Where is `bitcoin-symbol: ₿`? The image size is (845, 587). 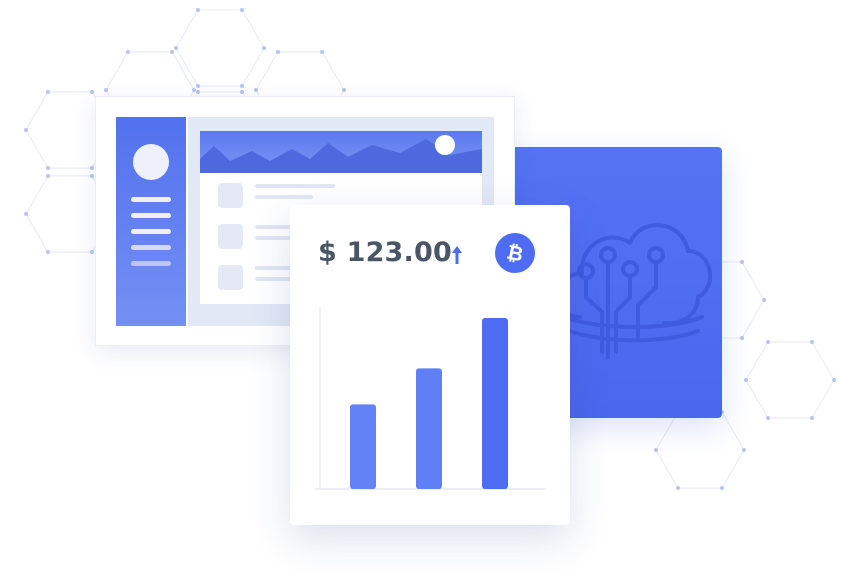 bitcoin-symbol: ₿ is located at coordinates (515, 253).